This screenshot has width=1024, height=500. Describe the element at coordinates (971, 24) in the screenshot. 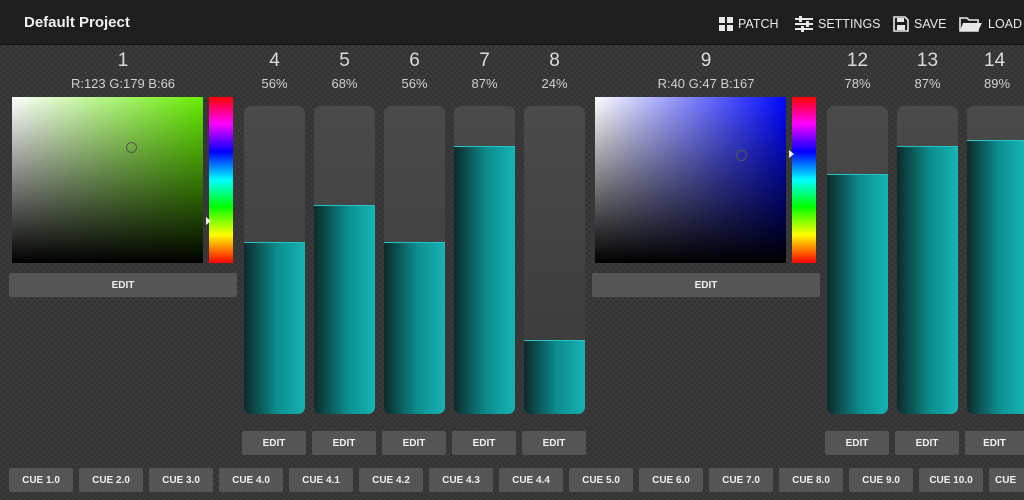

I see `folder-icon` at that location.